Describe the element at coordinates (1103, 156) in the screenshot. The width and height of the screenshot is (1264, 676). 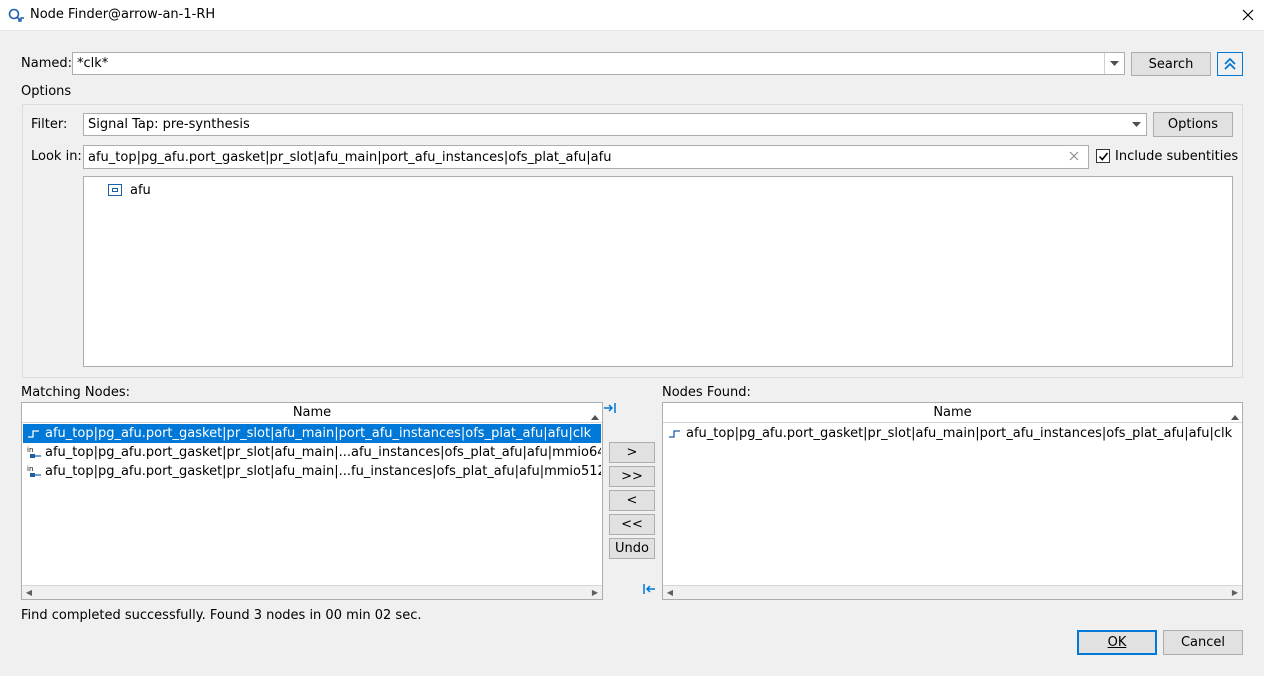
I see `include-subentities-checkbox` at that location.